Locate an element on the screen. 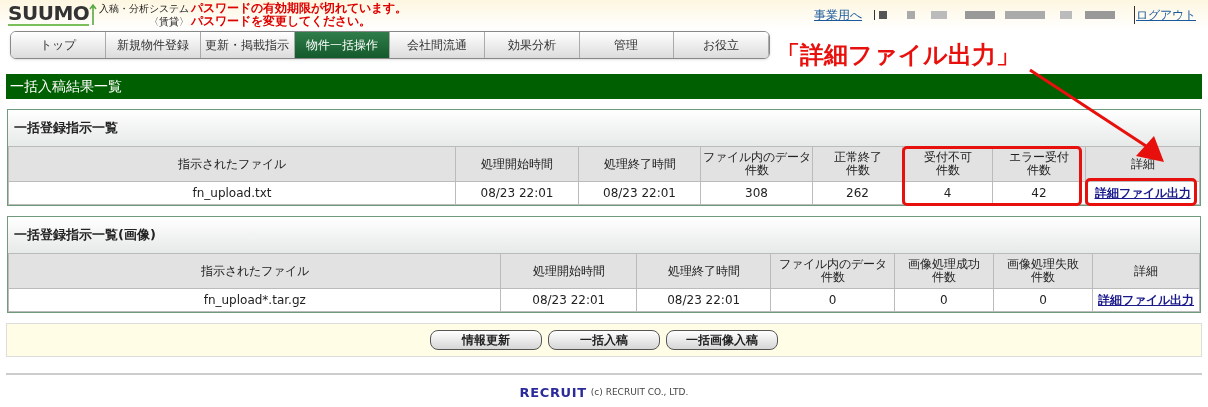 The image size is (1208, 407). logo: SUUMO is located at coordinates (49, 14).